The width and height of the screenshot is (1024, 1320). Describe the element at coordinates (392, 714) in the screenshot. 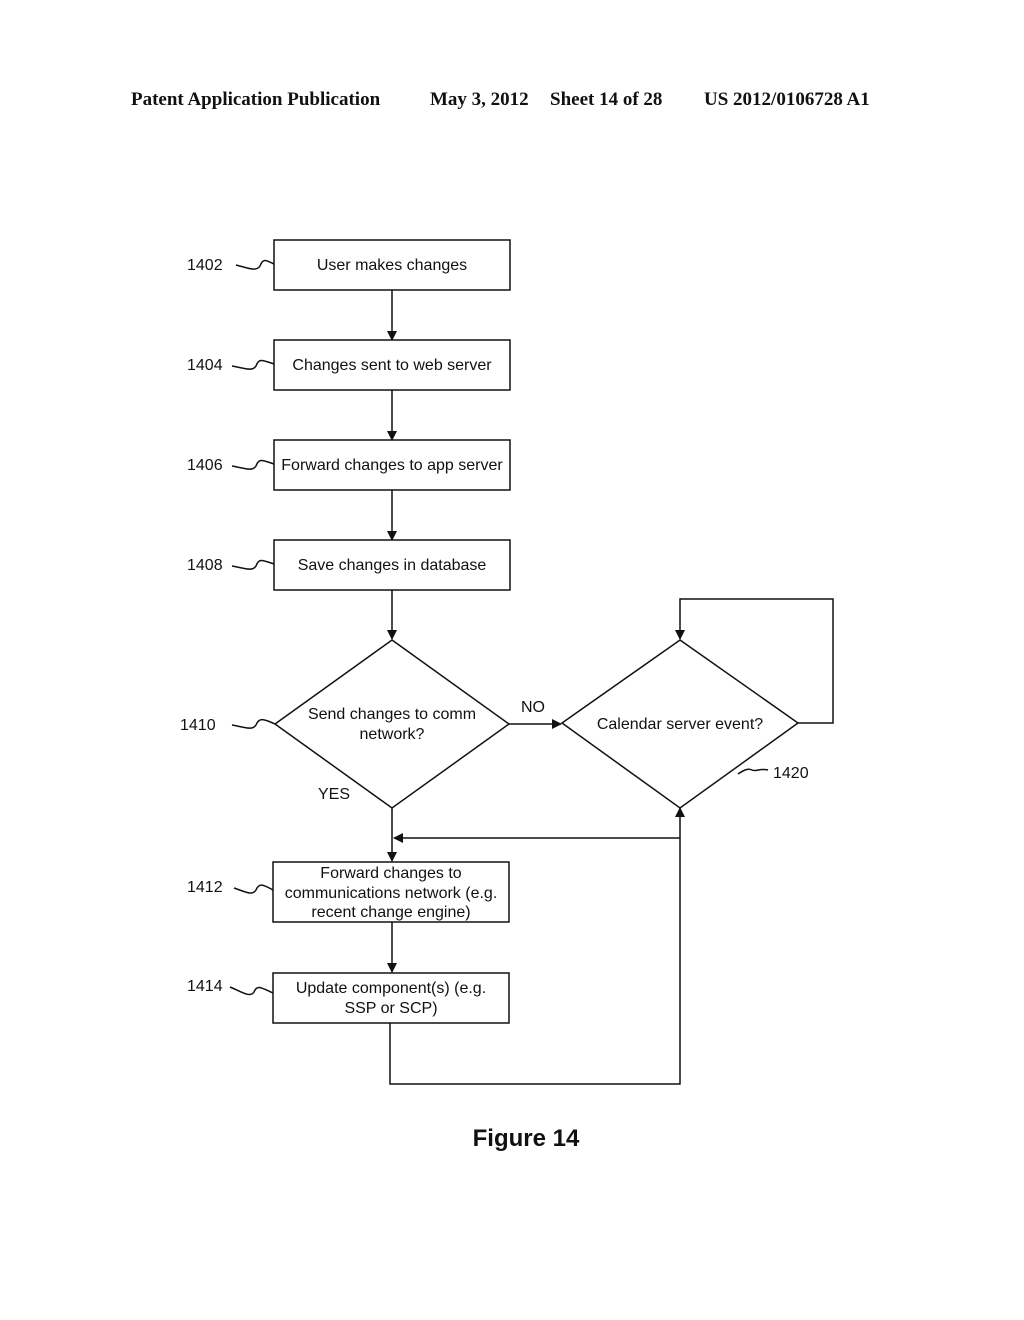

I see `node-text: Send changes to comm` at that location.